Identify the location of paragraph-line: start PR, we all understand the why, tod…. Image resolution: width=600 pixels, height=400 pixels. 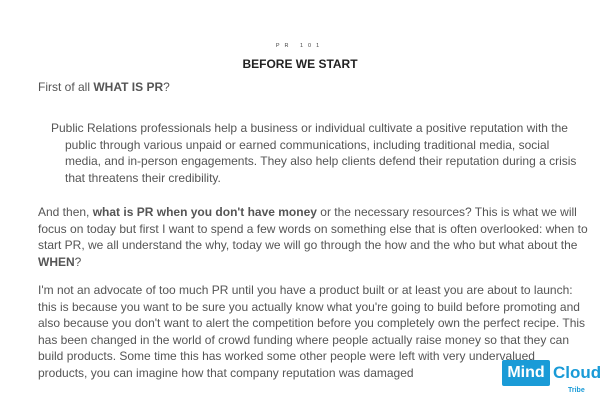
(308, 245).